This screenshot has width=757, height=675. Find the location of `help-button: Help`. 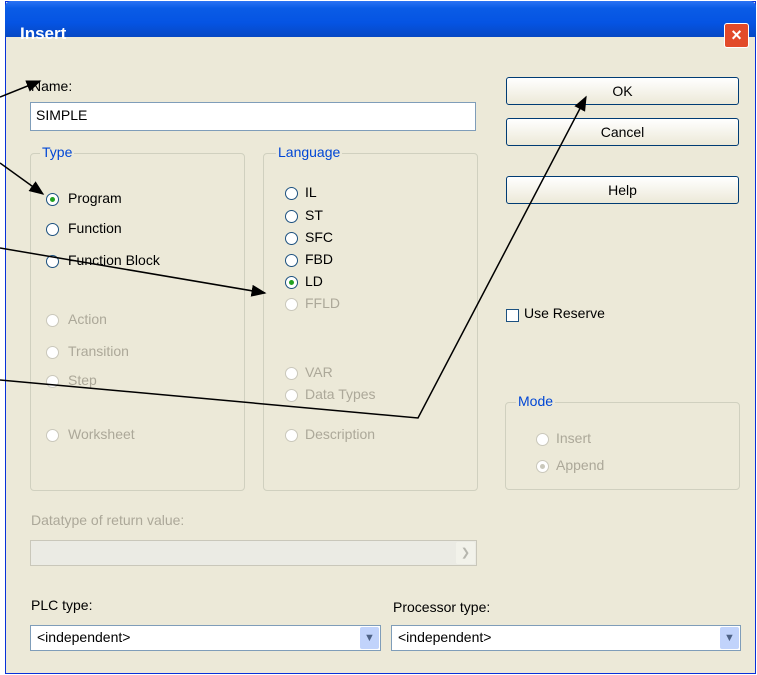

help-button: Help is located at coordinates (622, 190).